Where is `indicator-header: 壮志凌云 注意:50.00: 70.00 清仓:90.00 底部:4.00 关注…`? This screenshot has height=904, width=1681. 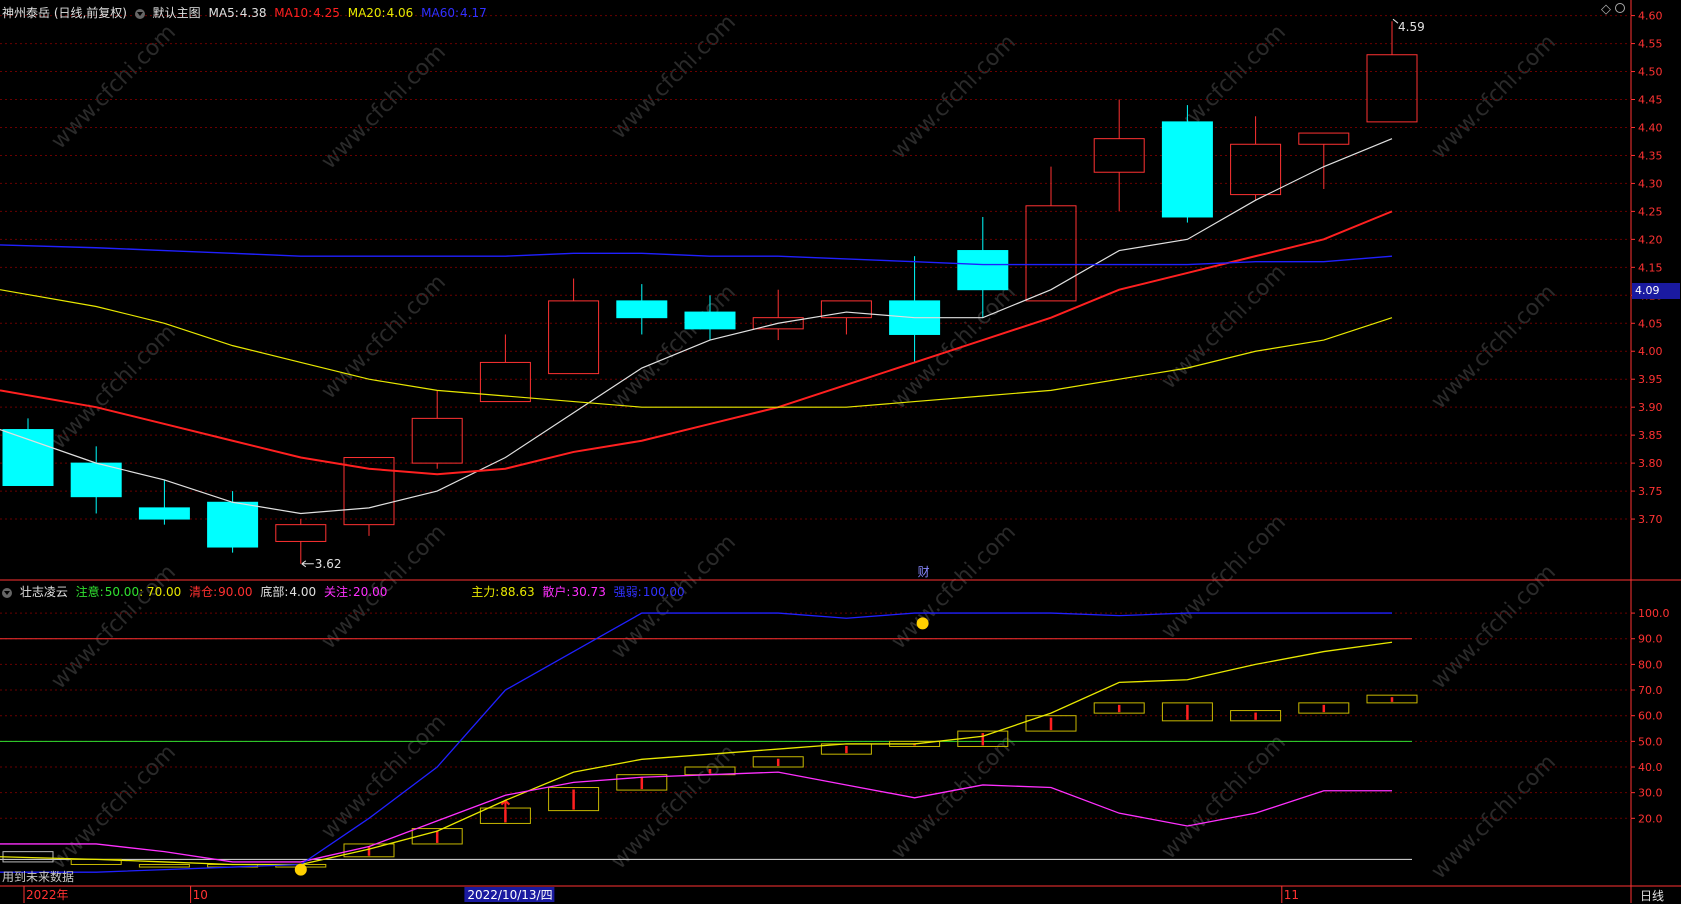
indicator-header: 壮志凌云 注意:50.00: 70.00 清仓:90.00 底部:4.00 关注… is located at coordinates (345, 591).